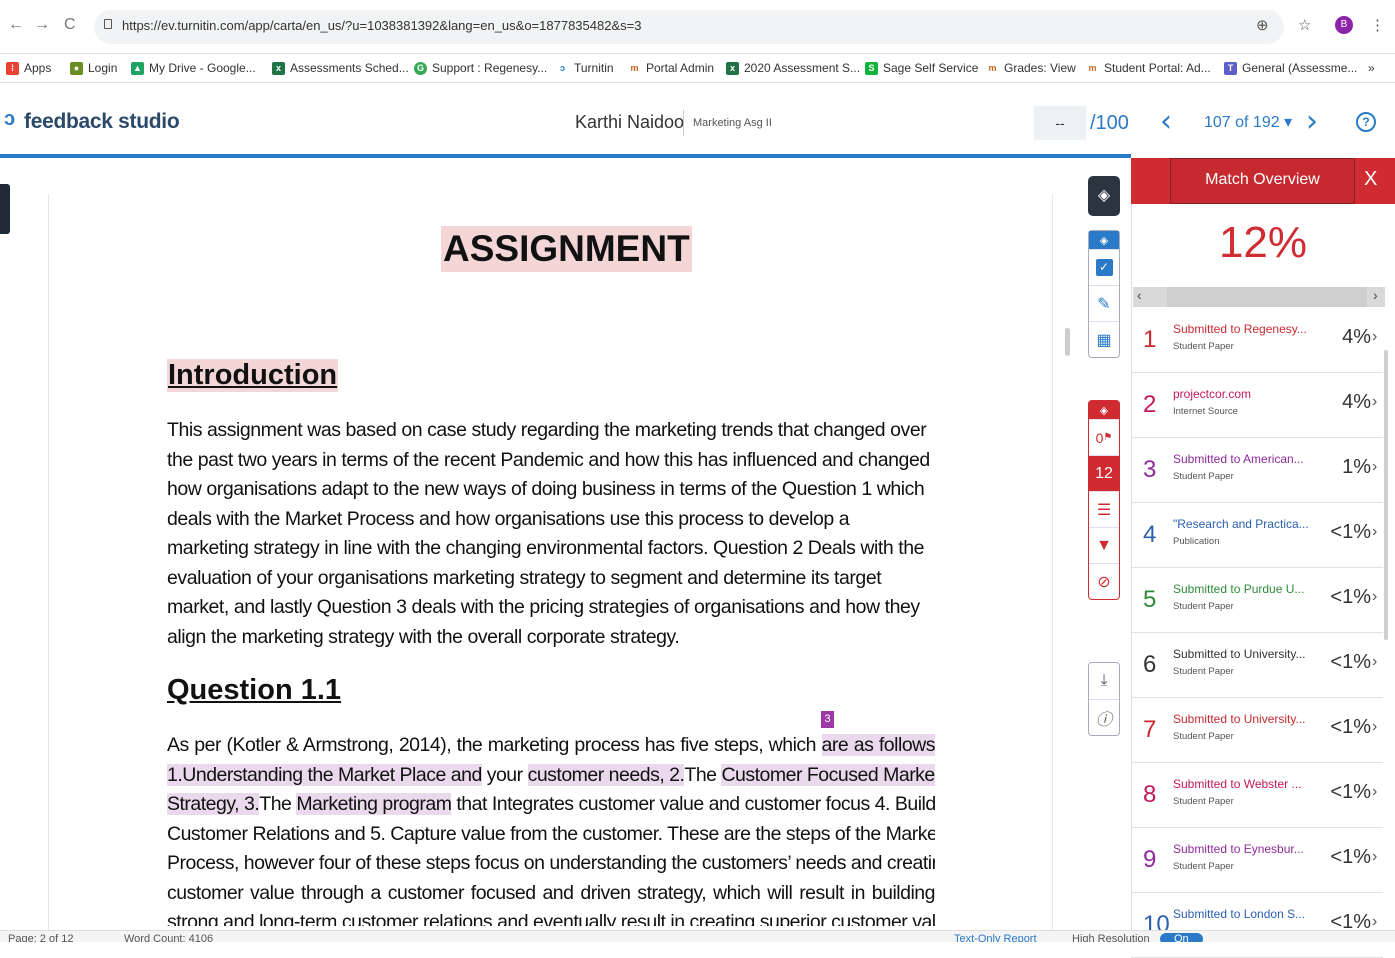  I want to click on help-icon: ?, so click(1366, 122).